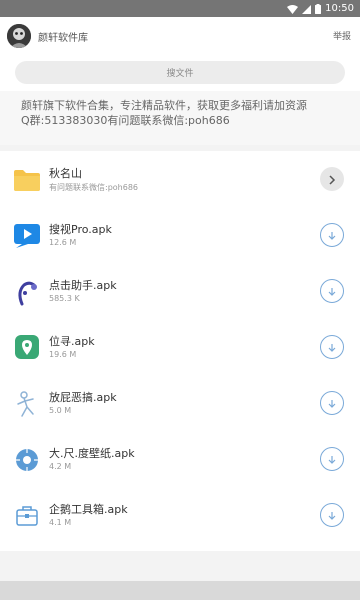 This screenshot has width=360, height=600. I want to click on file-name: 搜视Pro.apk, so click(80, 229).